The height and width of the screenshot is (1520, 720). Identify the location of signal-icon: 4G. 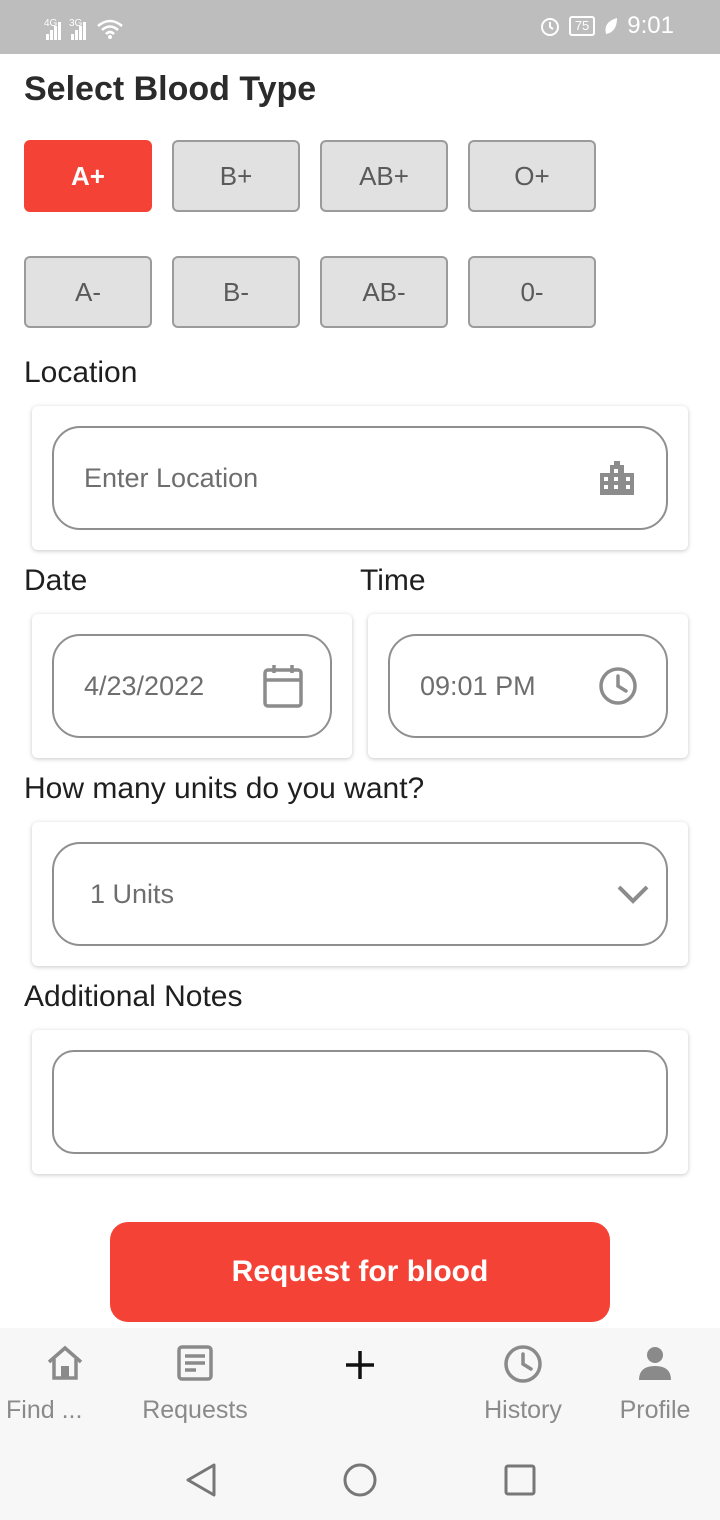
(52, 29).